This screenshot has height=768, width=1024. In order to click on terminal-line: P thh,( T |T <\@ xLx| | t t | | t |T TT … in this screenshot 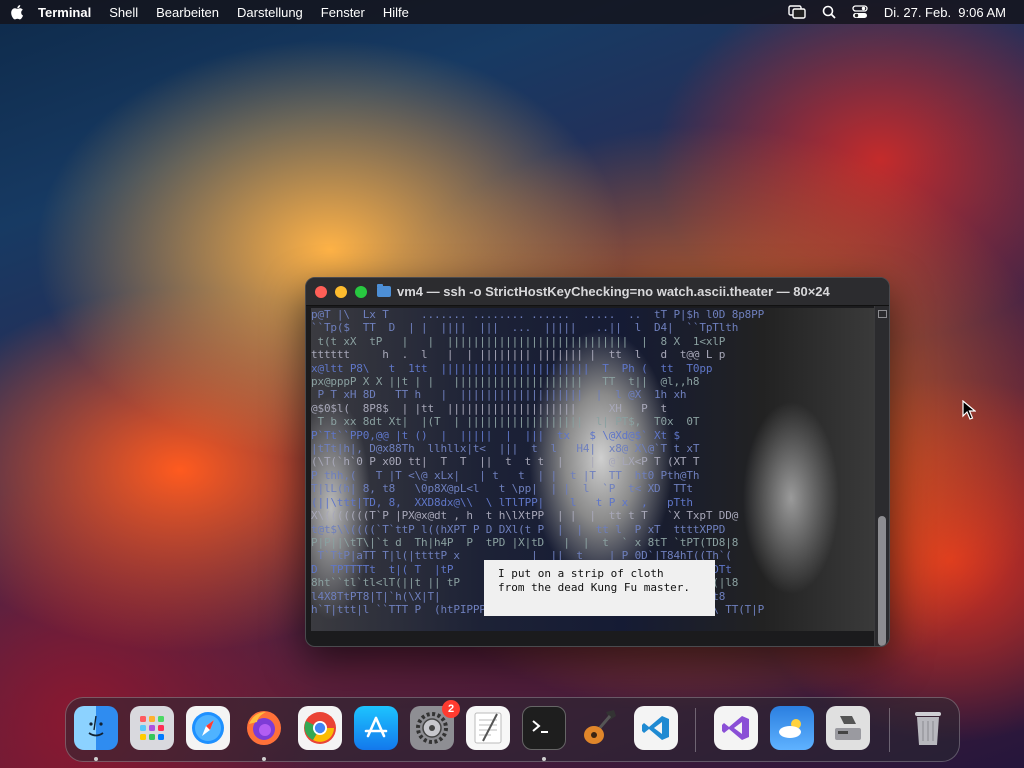, I will do `click(505, 475)`.